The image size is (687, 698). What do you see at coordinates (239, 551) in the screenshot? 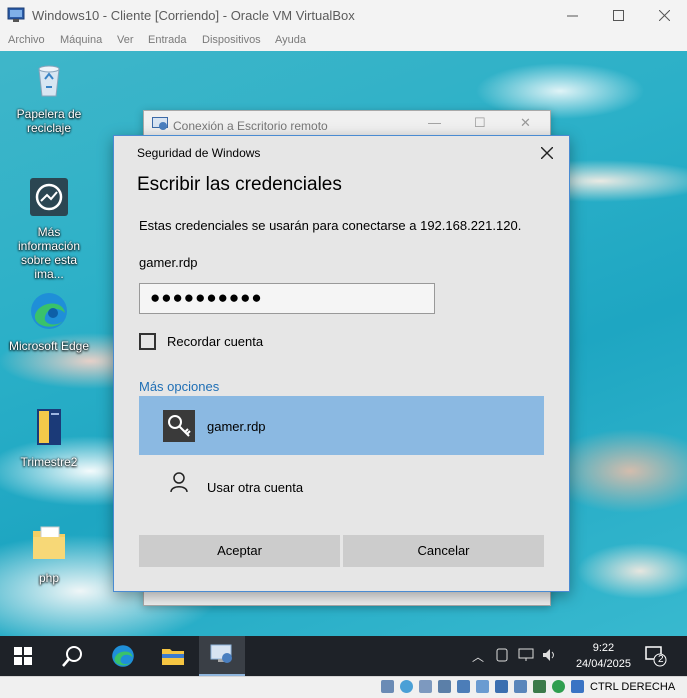
I see `accept-button: Aceptar` at bounding box center [239, 551].